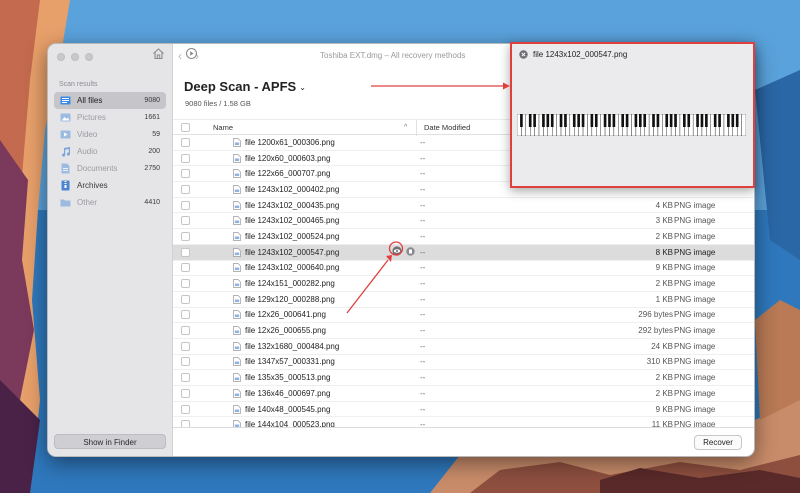 The image size is (800, 493). I want to click on scan-title-label: Deep Scan - APFS, so click(240, 86).